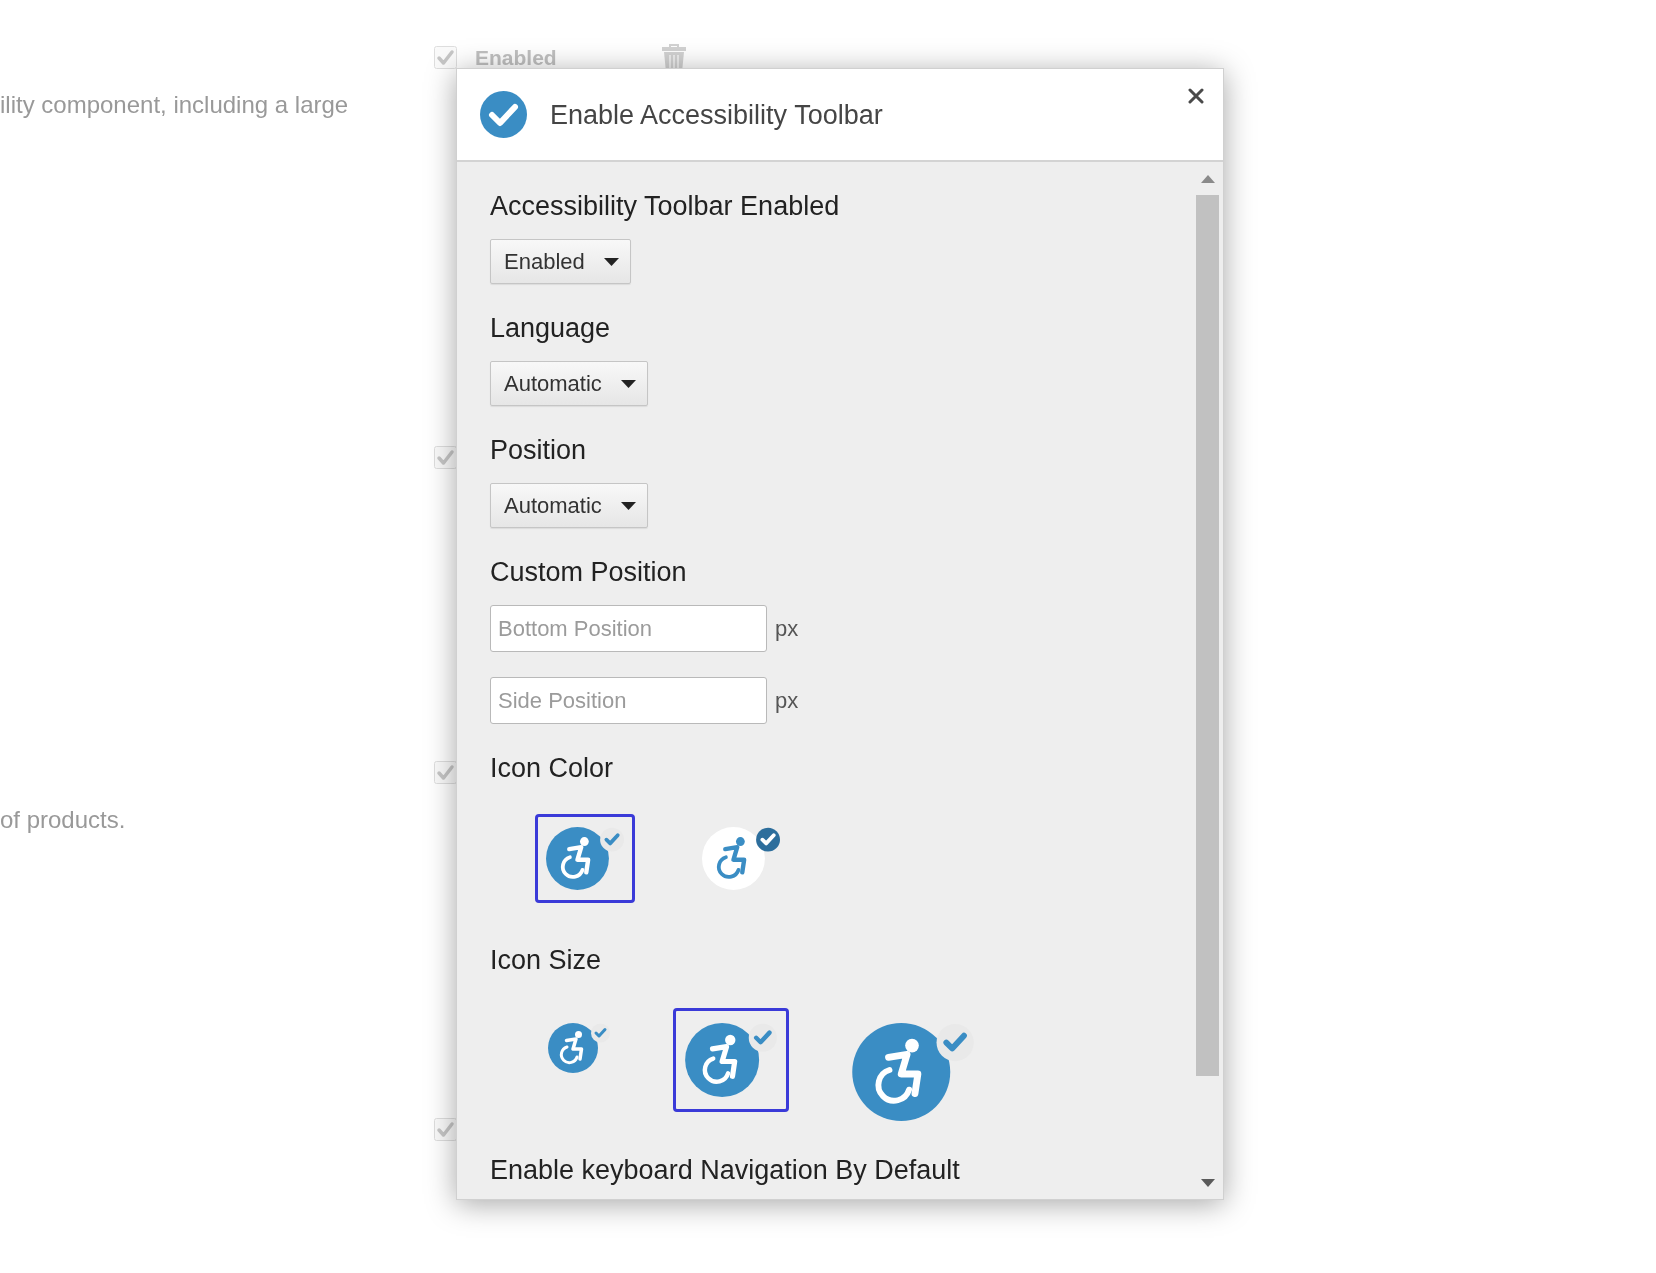 This screenshot has height=1273, width=1656. I want to click on dropdown: Enabled, so click(560, 261).